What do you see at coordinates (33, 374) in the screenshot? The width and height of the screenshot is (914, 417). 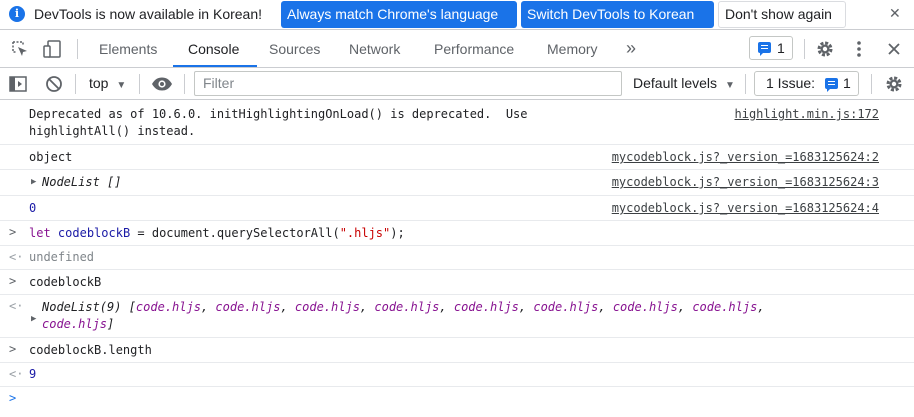 I see `result-text: 9` at bounding box center [33, 374].